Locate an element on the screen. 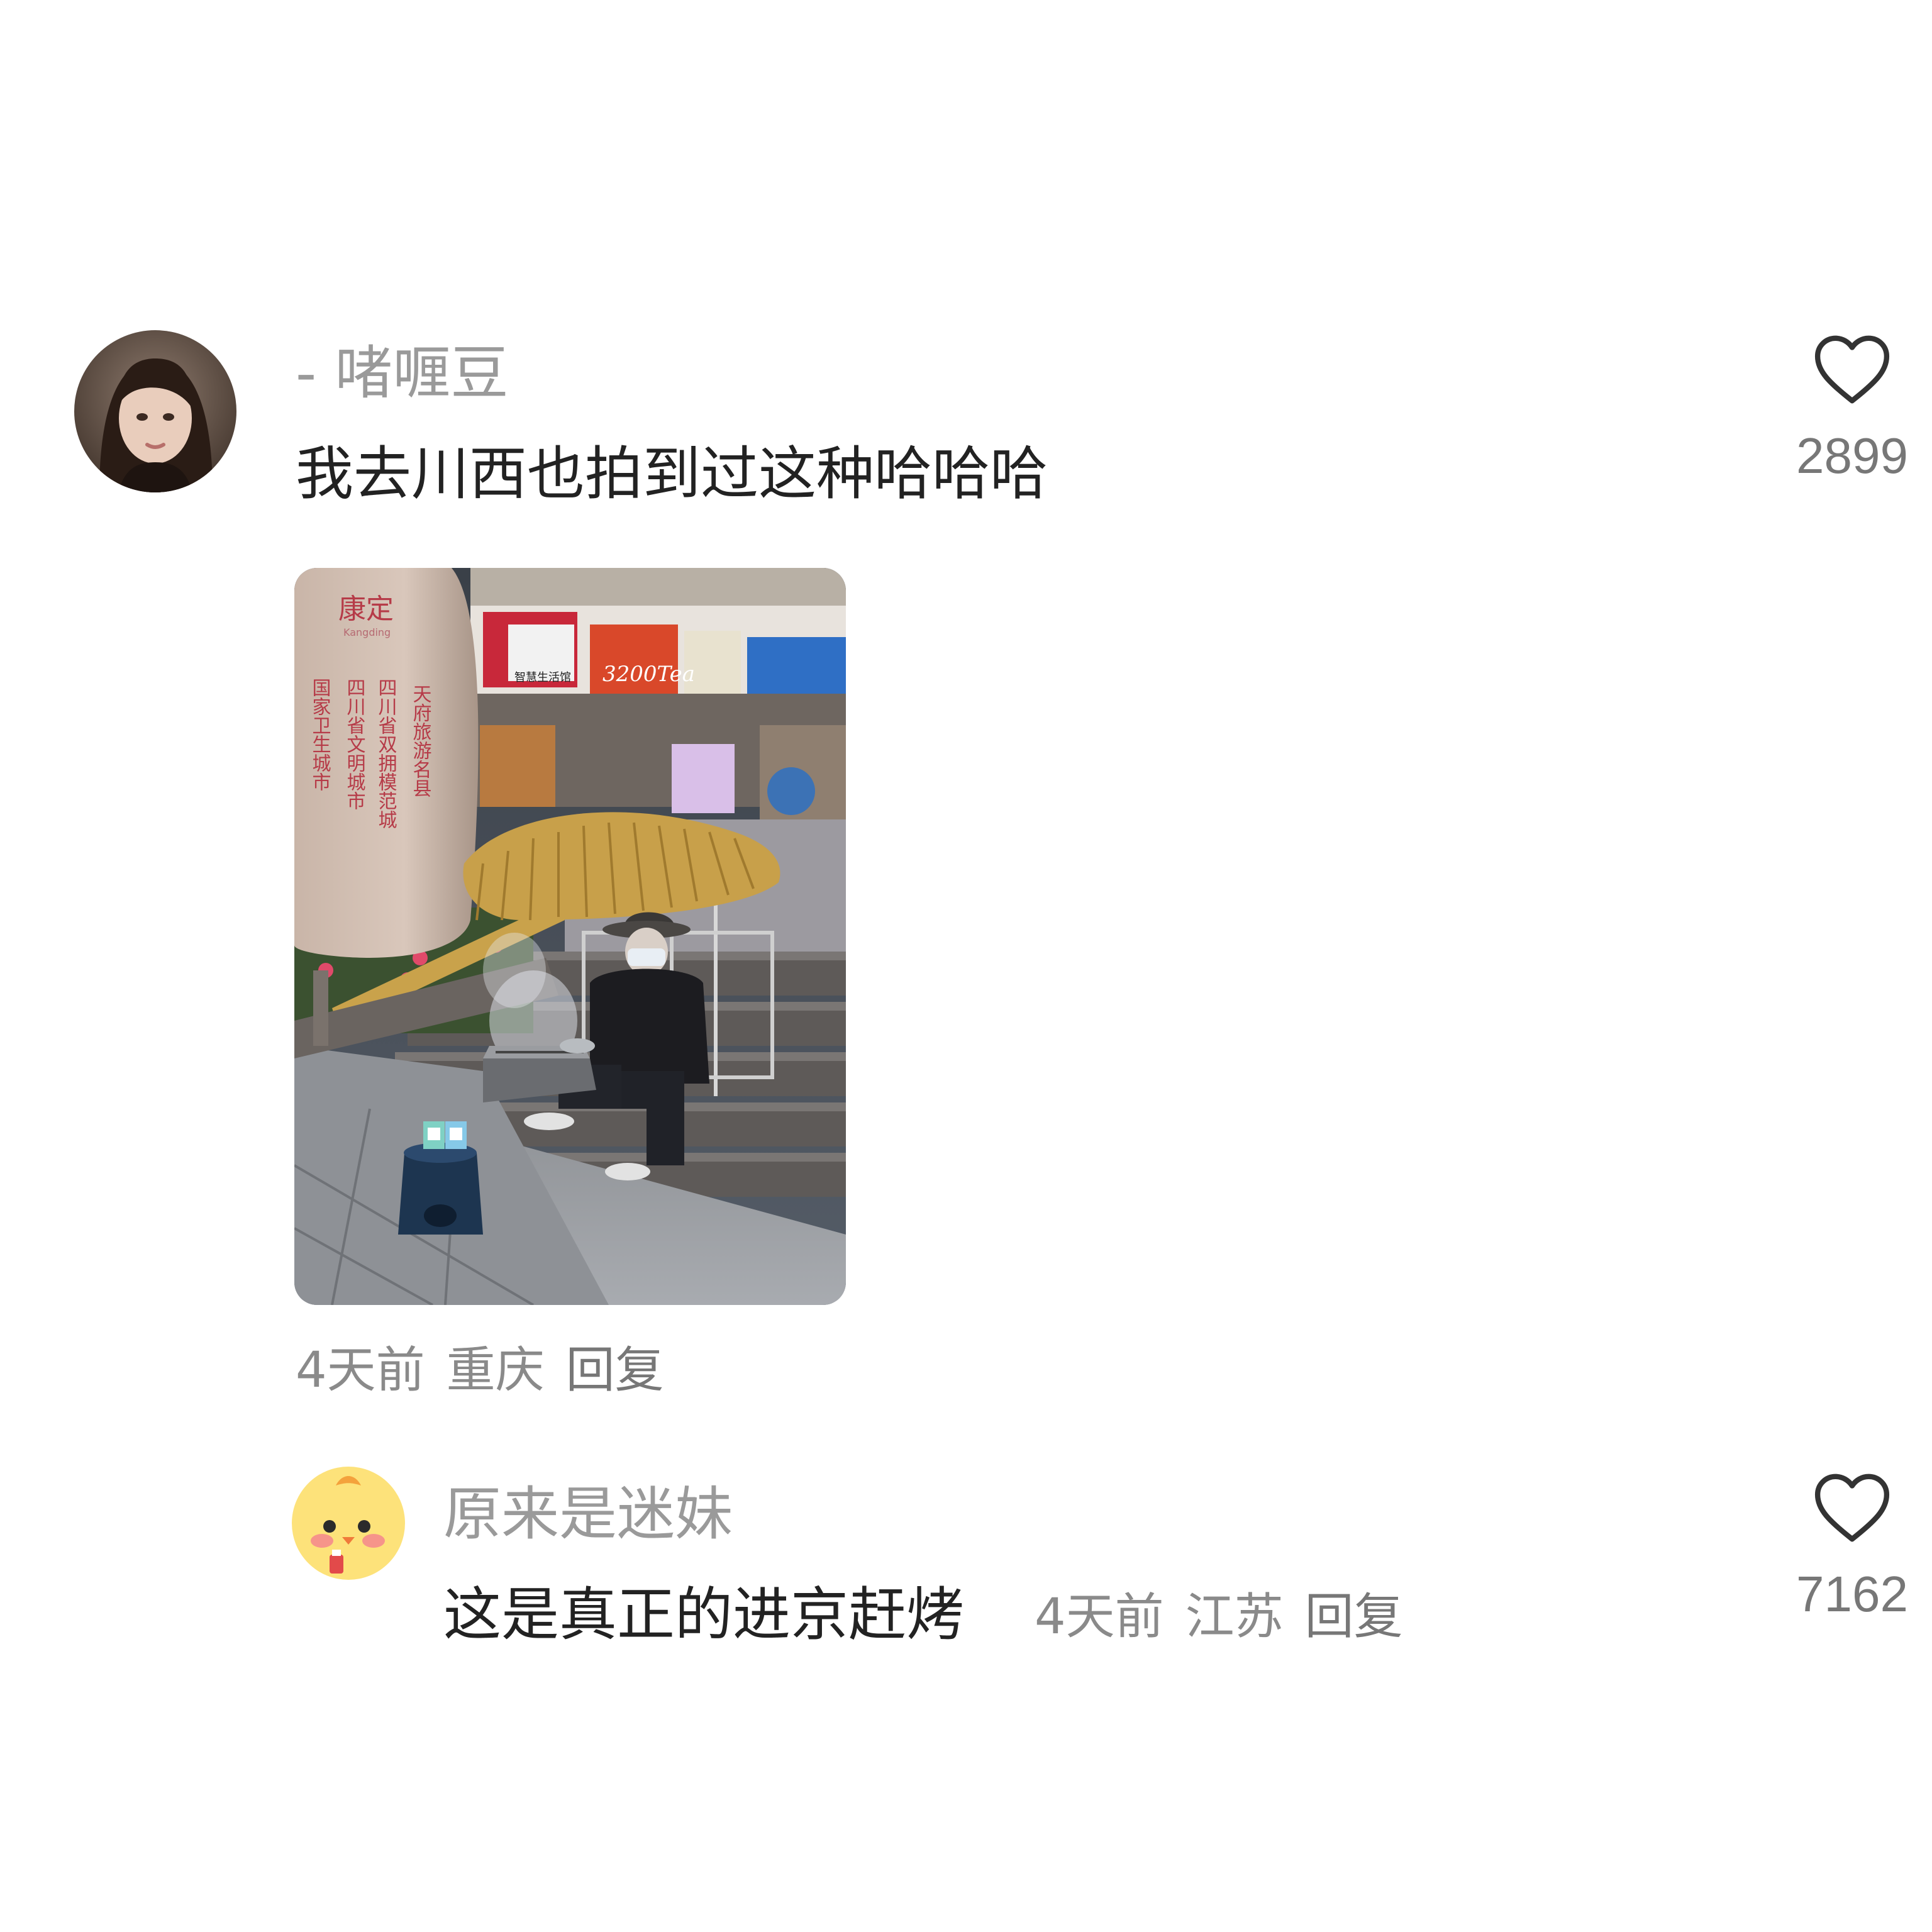 This screenshot has width=1932, height=1932. comment-location: 江苏 is located at coordinates (1234, 1617).